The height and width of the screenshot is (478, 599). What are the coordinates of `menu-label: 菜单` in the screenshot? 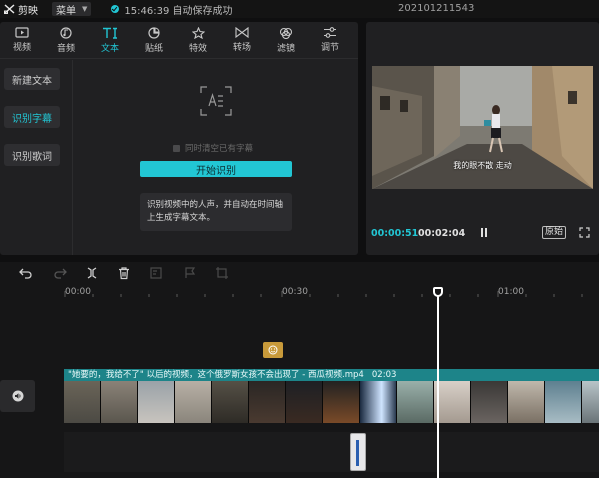 It's located at (66, 11).